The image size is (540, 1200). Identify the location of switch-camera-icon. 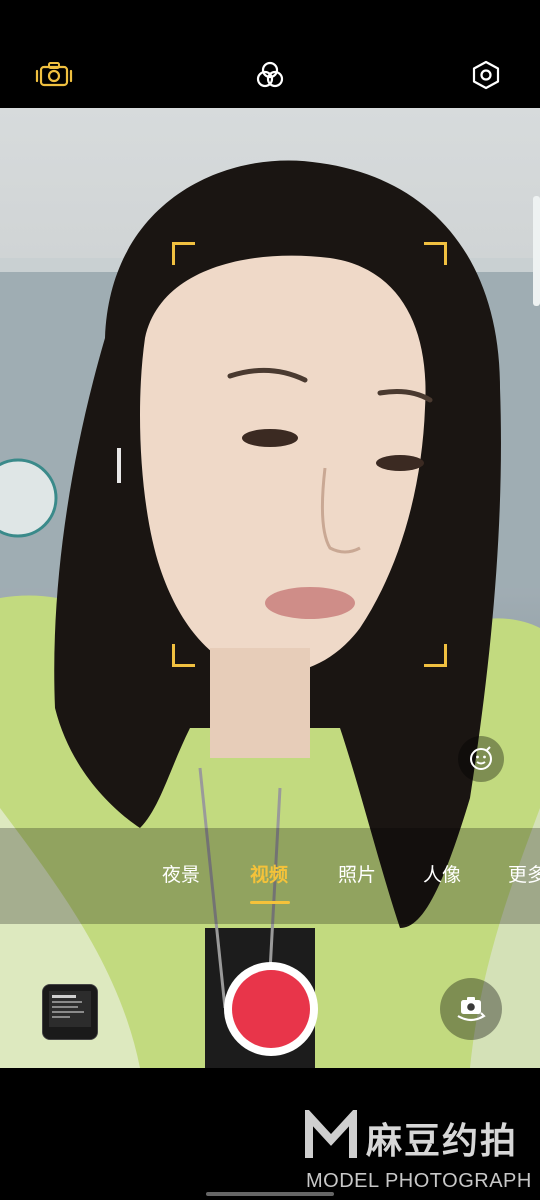
(471, 1009).